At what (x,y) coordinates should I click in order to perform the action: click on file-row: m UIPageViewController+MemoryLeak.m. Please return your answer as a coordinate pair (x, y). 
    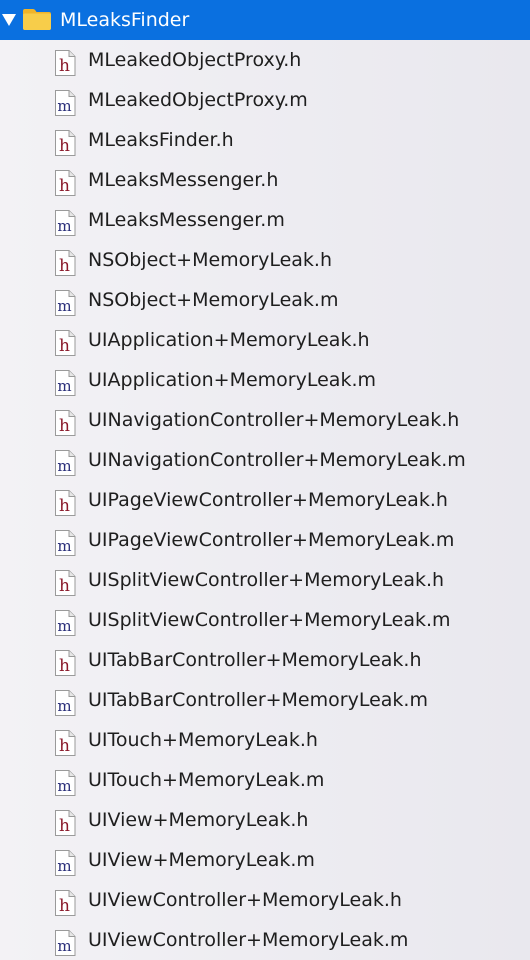
    Looking at the image, I should click on (265, 540).